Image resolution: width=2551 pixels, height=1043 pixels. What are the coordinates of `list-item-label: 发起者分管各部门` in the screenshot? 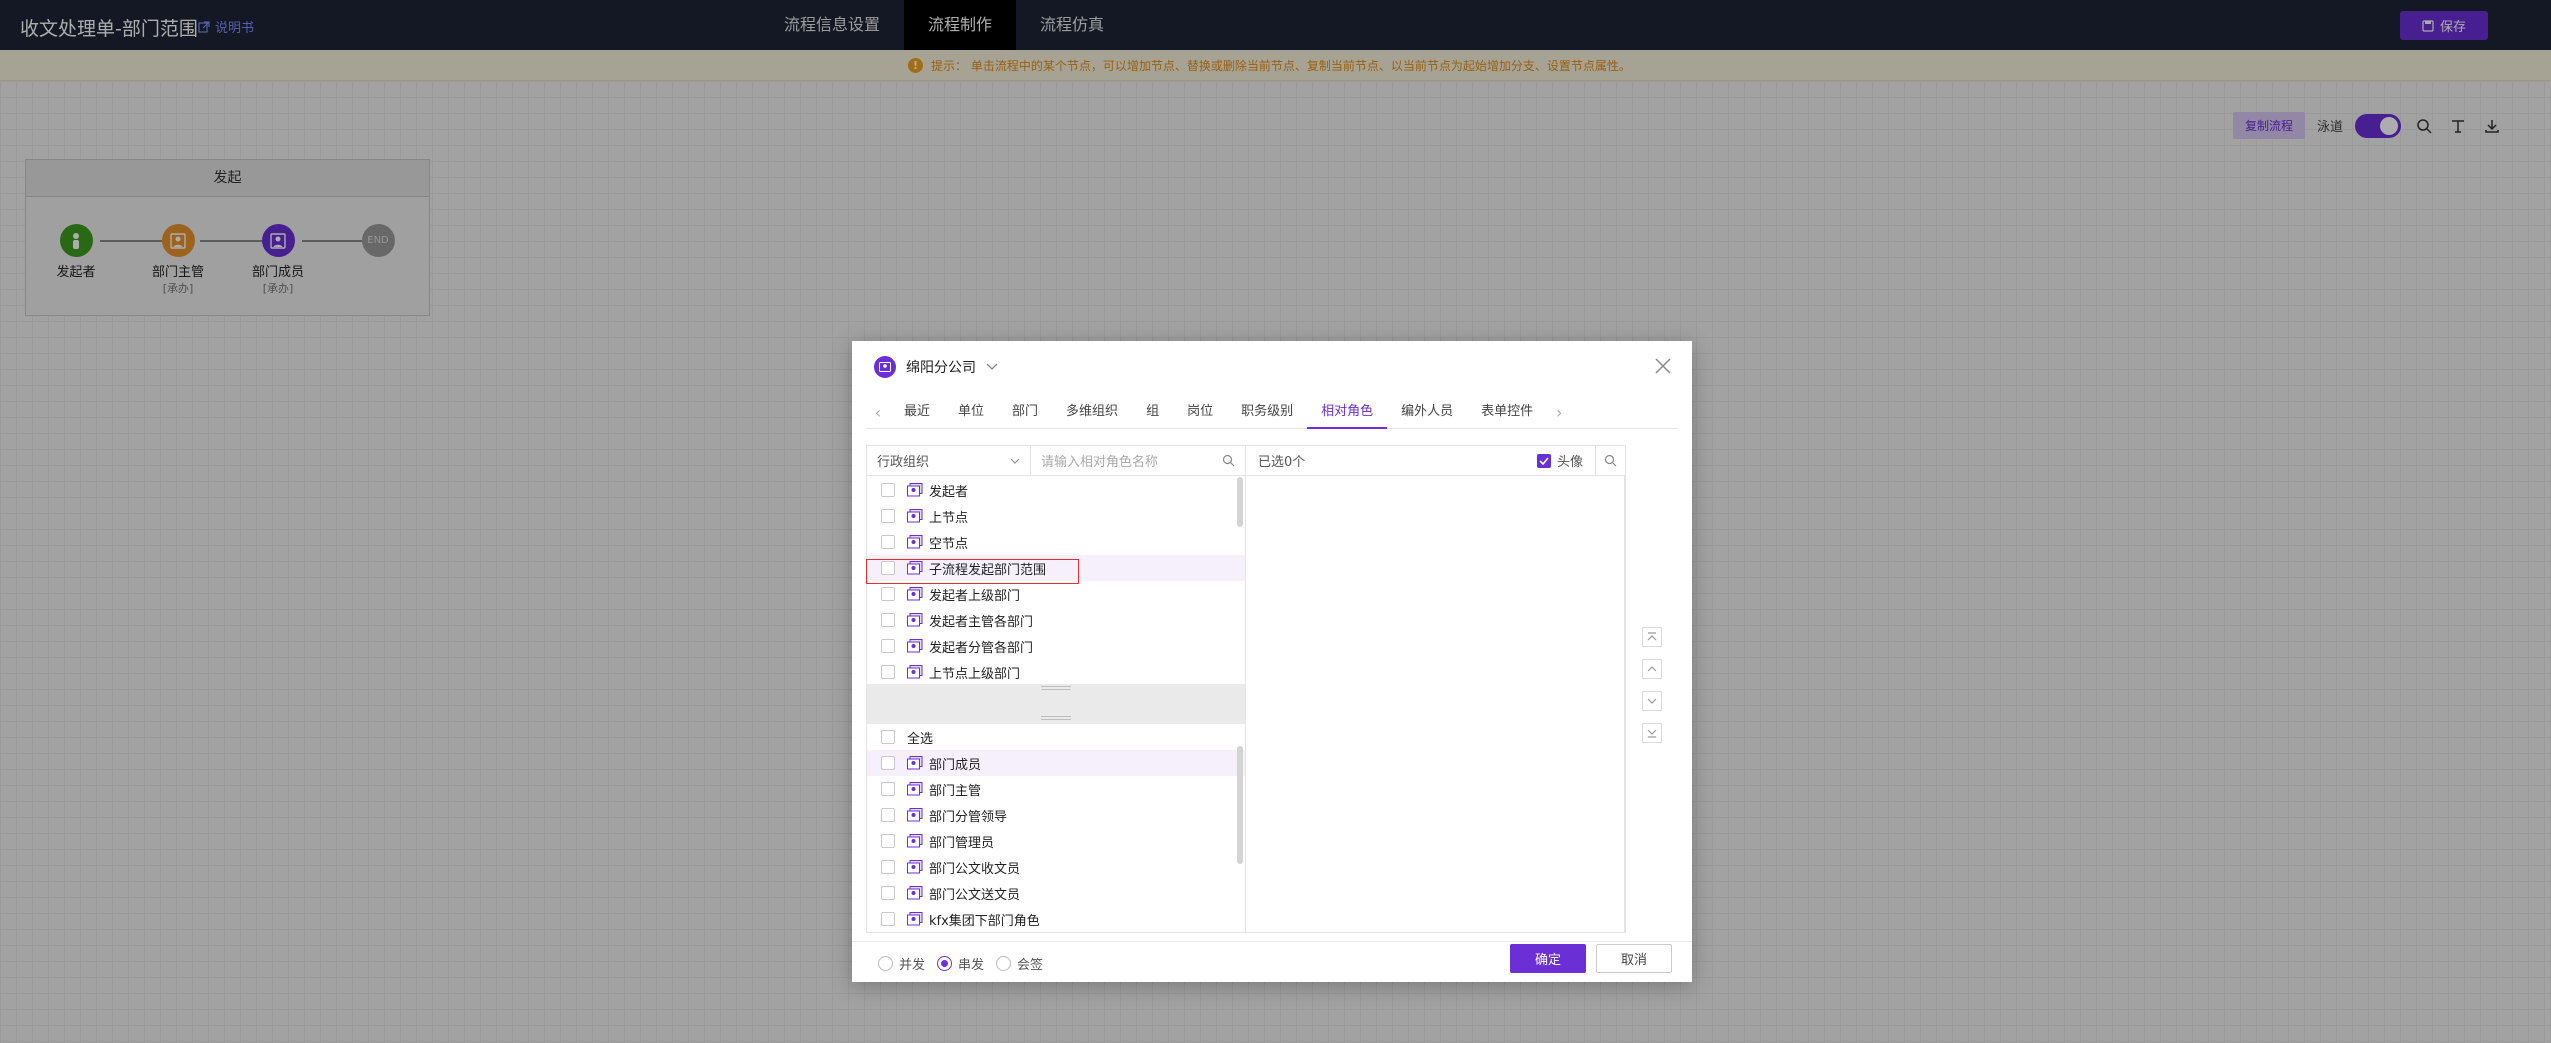 It's located at (981, 648).